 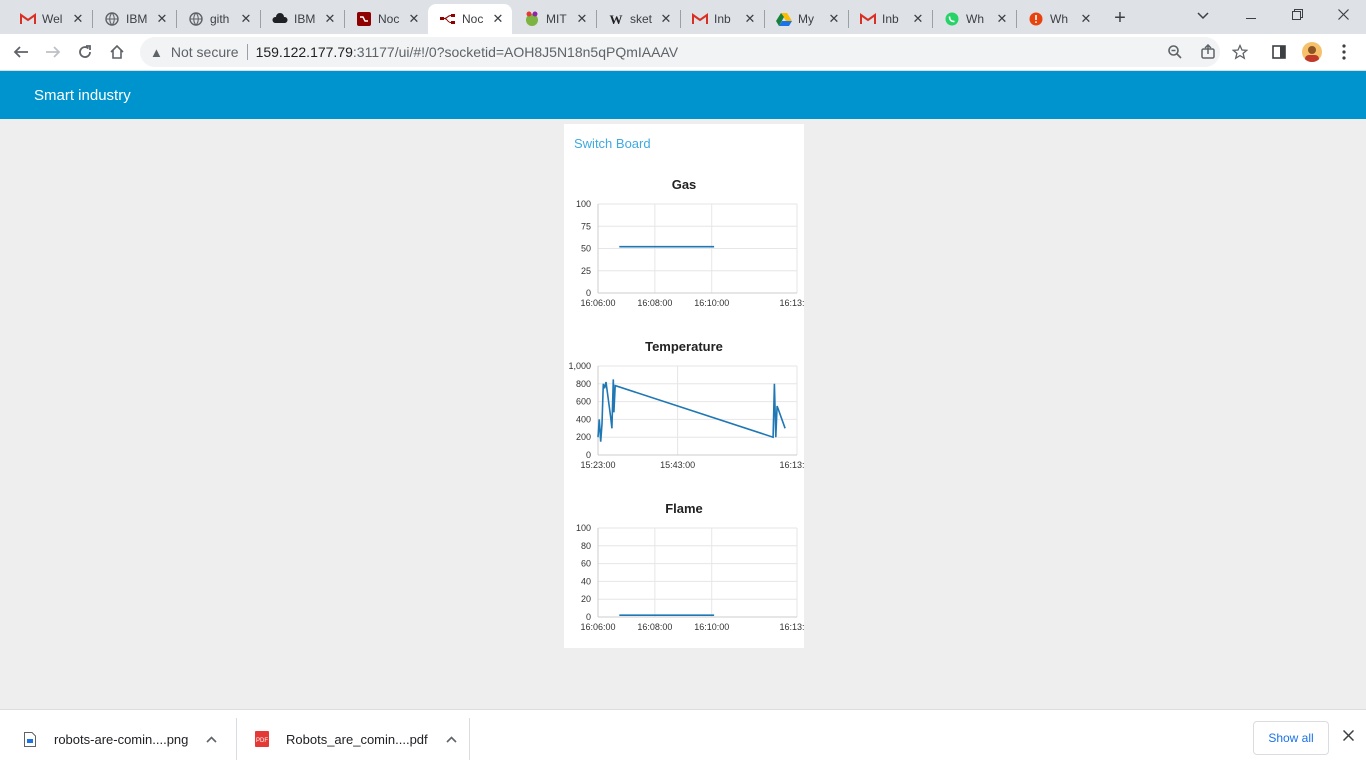 I want to click on profile-avatar, so click(x=1312, y=52).